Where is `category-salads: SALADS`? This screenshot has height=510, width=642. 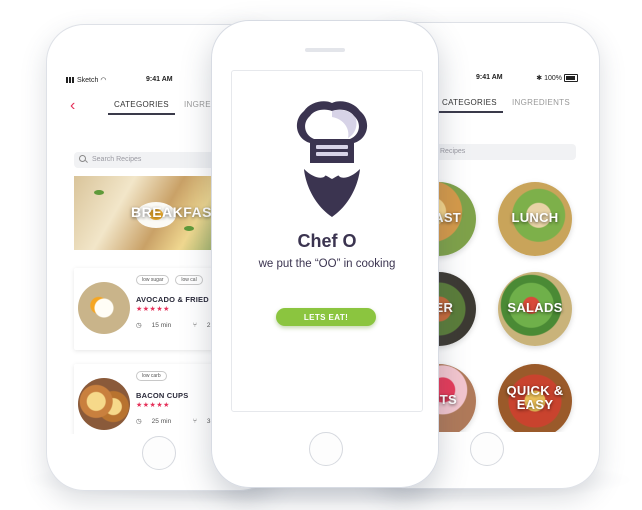
category-salads: SALADS is located at coordinates (535, 309).